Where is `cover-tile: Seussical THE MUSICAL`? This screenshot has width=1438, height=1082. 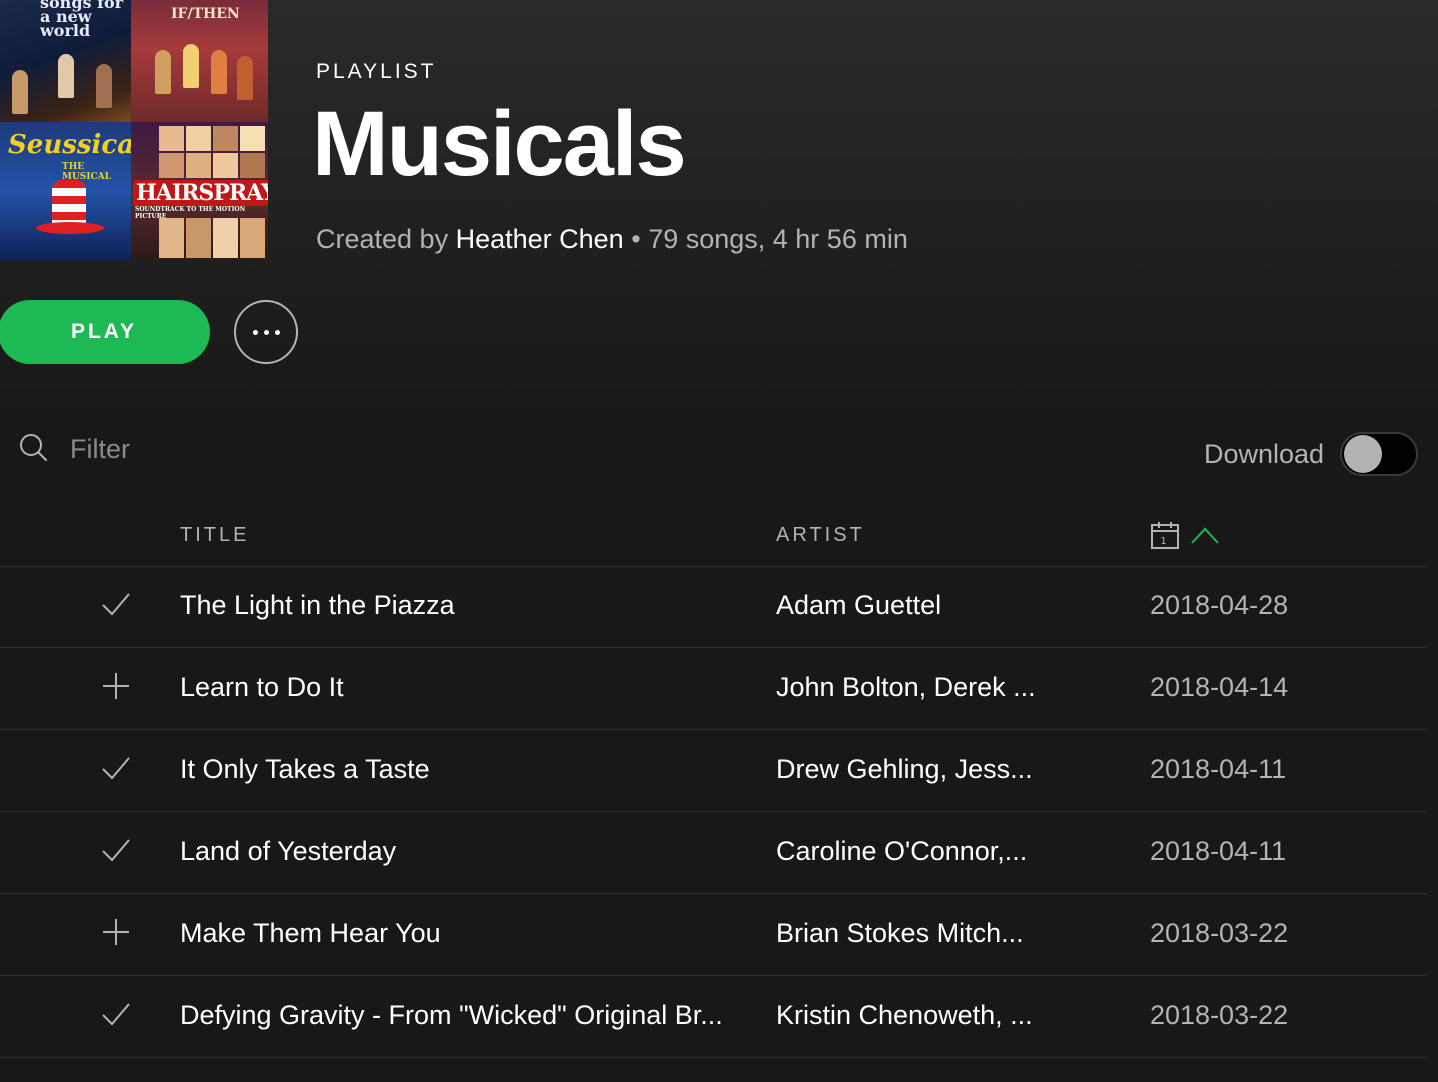 cover-tile: Seussical THE MUSICAL is located at coordinates (65, 191).